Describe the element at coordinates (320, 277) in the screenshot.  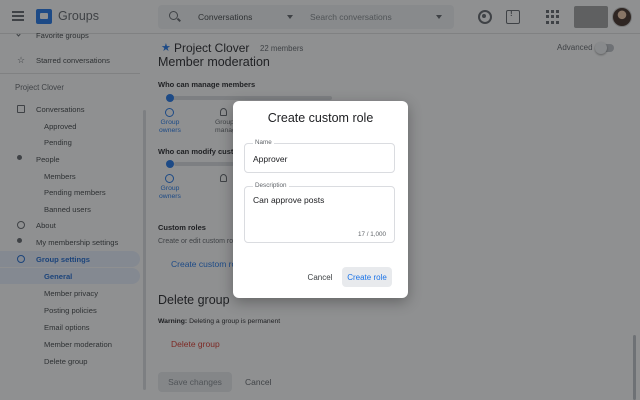
I see `dialog-cancel-button: Cancel` at that location.